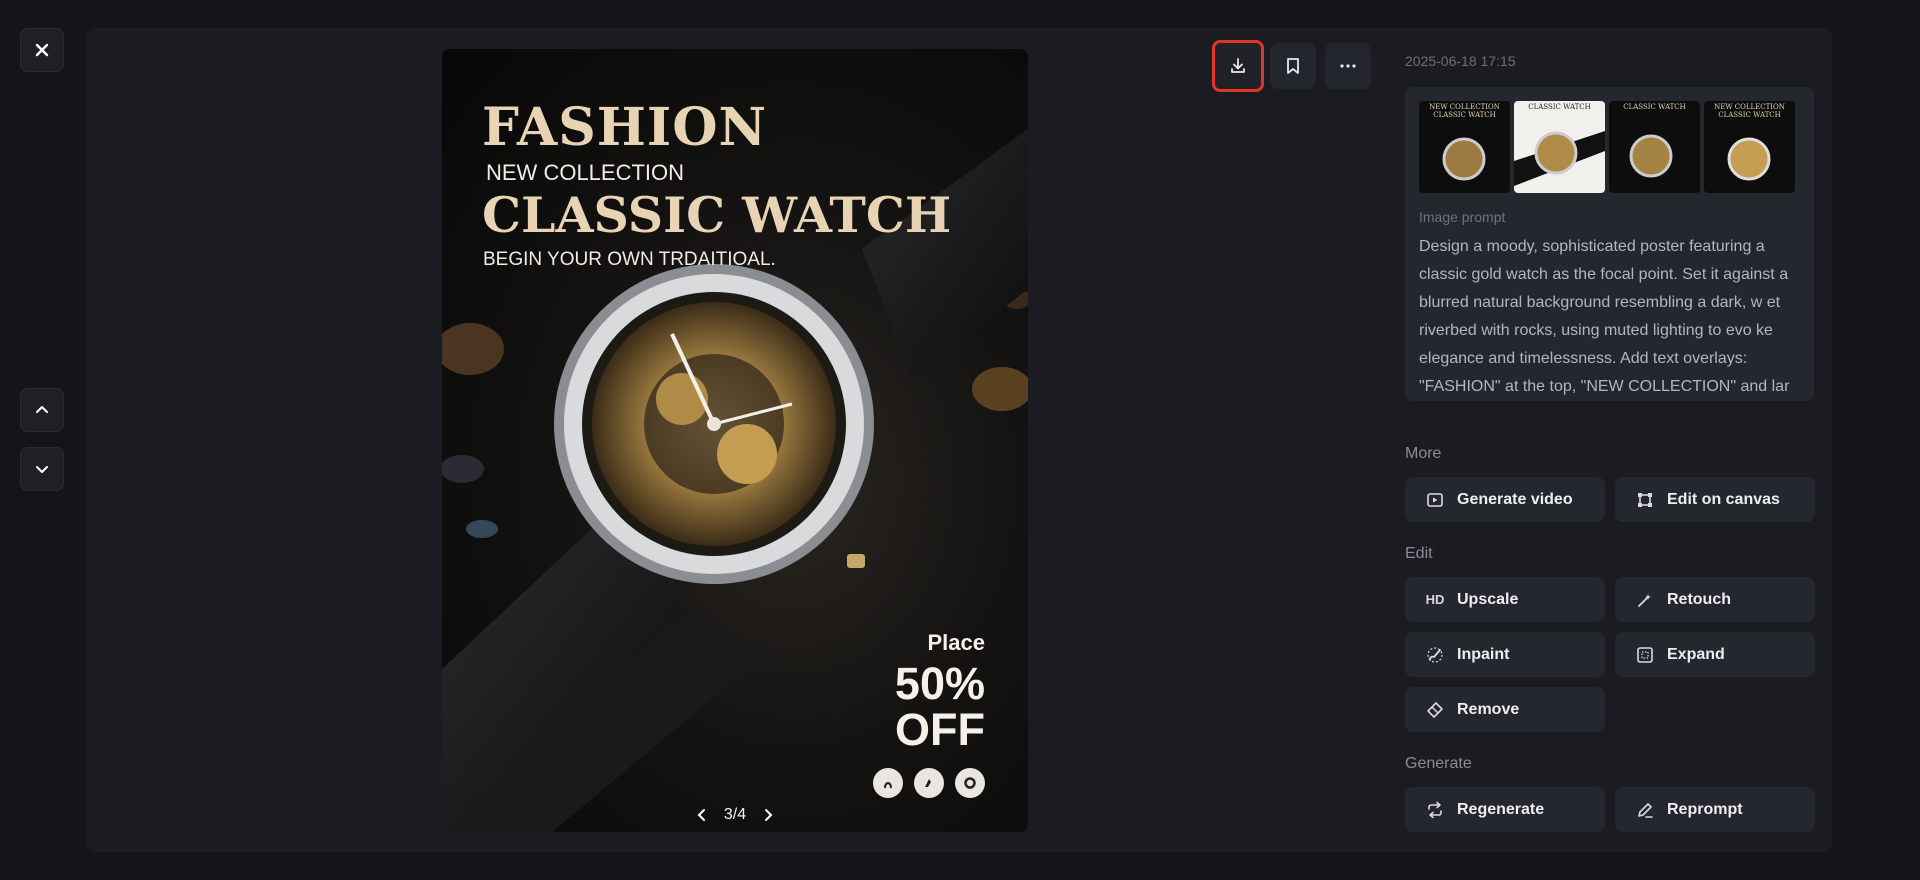 The width and height of the screenshot is (1920, 880). What do you see at coordinates (625, 127) in the screenshot?
I see `poster-title: FASHION` at bounding box center [625, 127].